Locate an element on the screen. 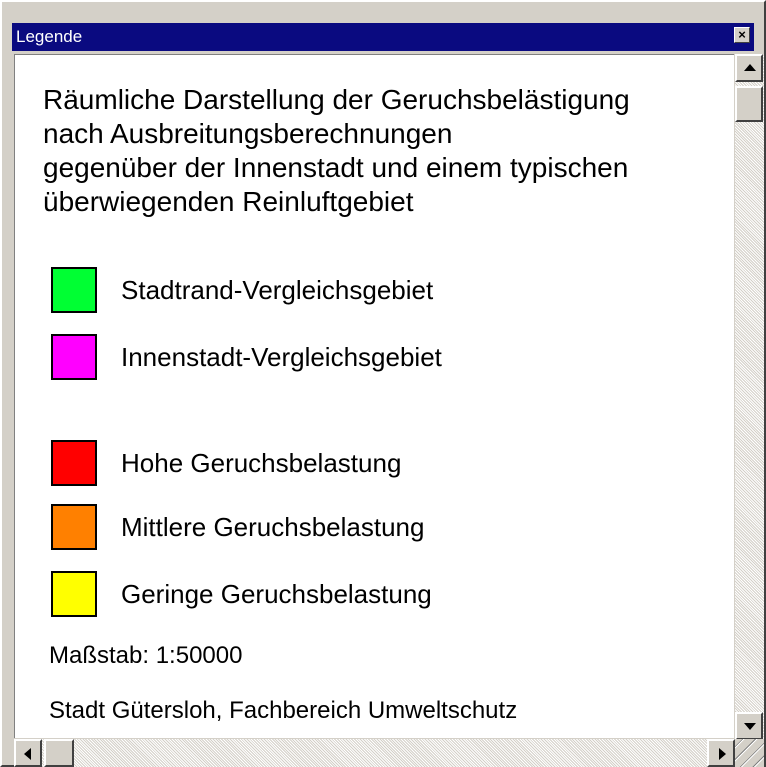  horizontal-scrollbar is located at coordinates (374, 753).